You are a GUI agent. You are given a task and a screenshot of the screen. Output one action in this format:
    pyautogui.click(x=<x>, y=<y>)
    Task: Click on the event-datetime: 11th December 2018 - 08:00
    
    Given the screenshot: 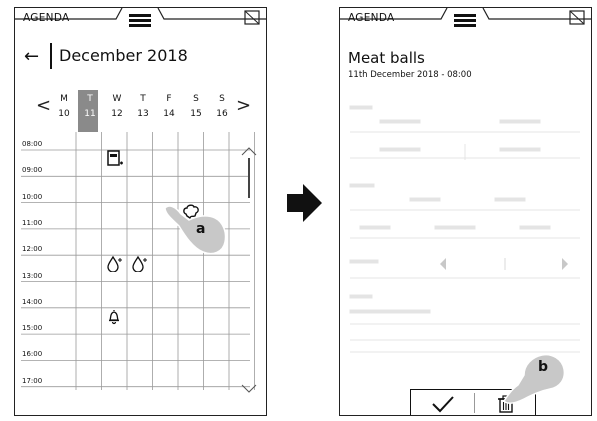 What is the action you would take?
    pyautogui.click(x=410, y=75)
    